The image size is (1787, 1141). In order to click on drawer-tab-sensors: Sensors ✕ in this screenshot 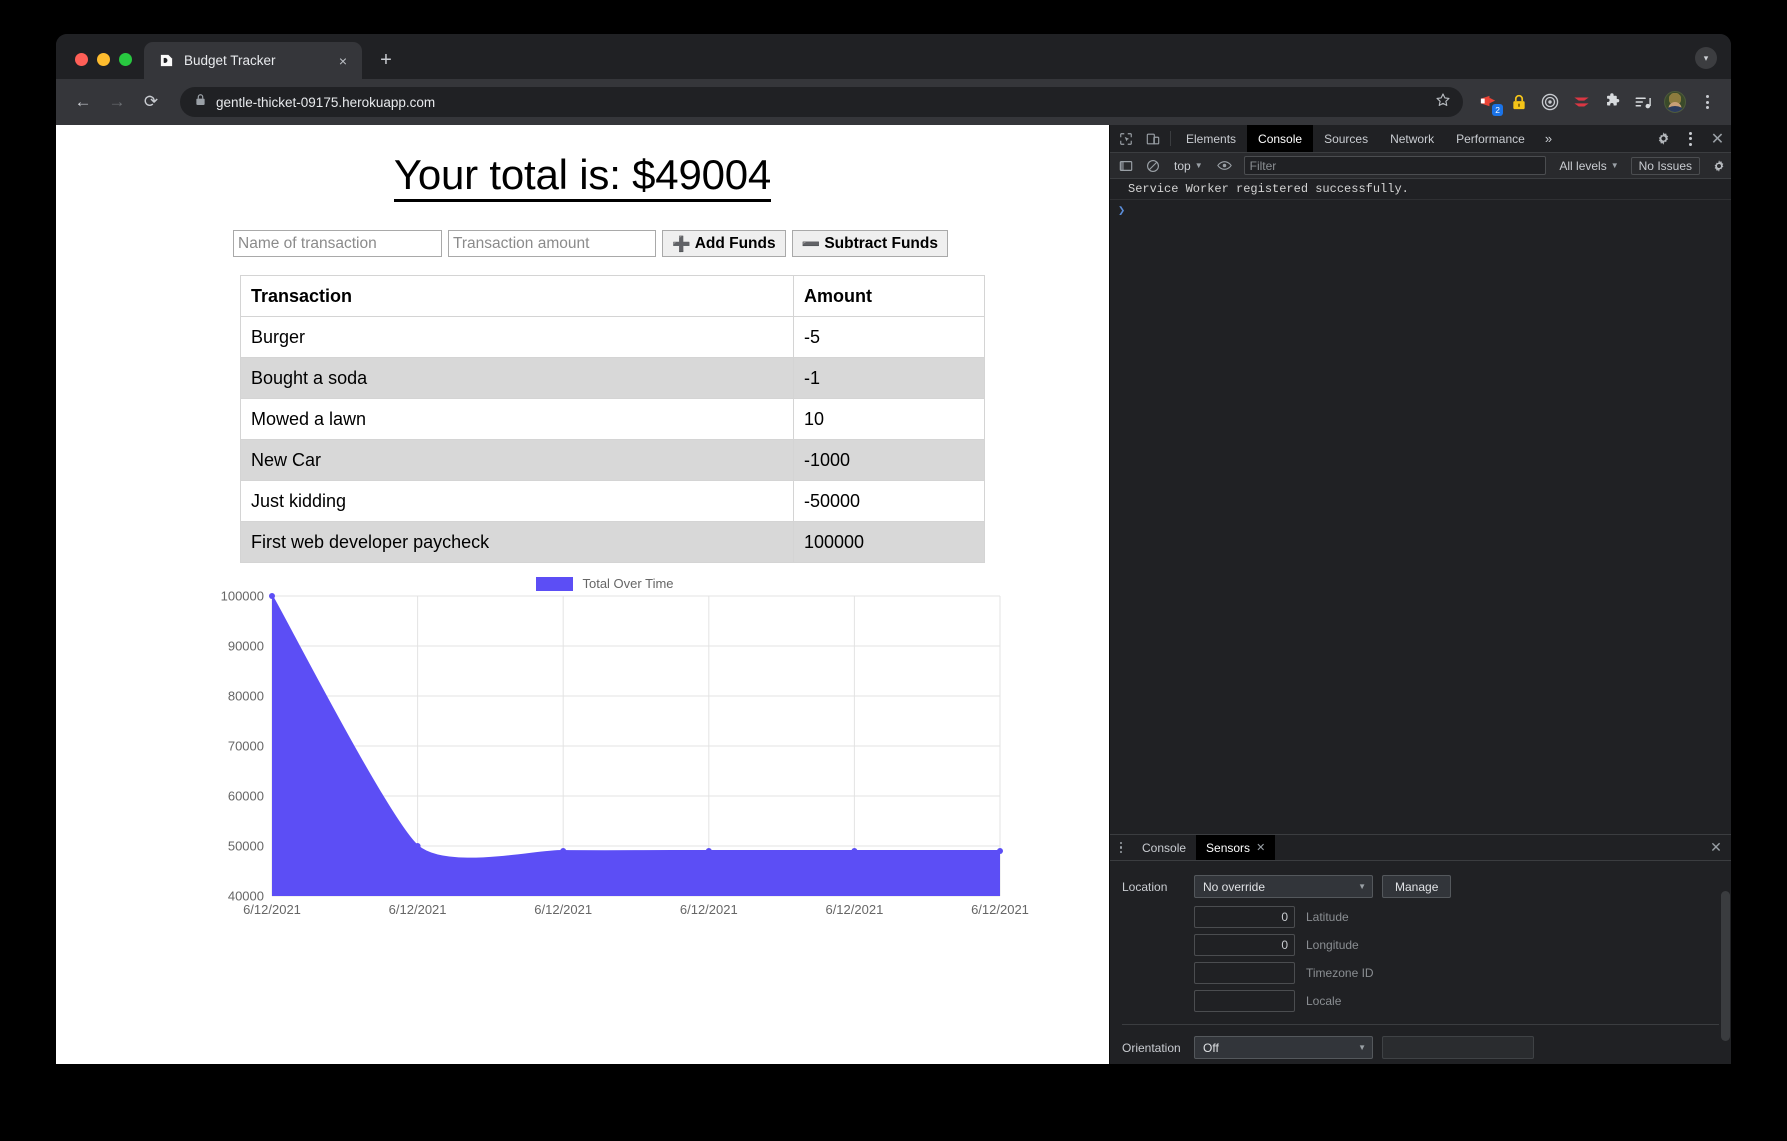, I will do `click(1236, 847)`.